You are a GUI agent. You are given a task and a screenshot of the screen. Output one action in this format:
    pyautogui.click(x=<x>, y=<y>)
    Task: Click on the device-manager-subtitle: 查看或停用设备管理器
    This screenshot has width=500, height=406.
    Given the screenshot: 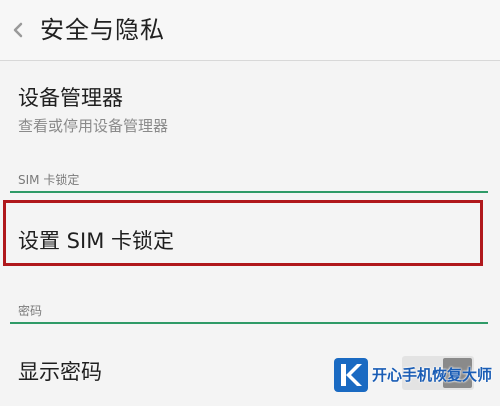 What is the action you would take?
    pyautogui.click(x=93, y=126)
    